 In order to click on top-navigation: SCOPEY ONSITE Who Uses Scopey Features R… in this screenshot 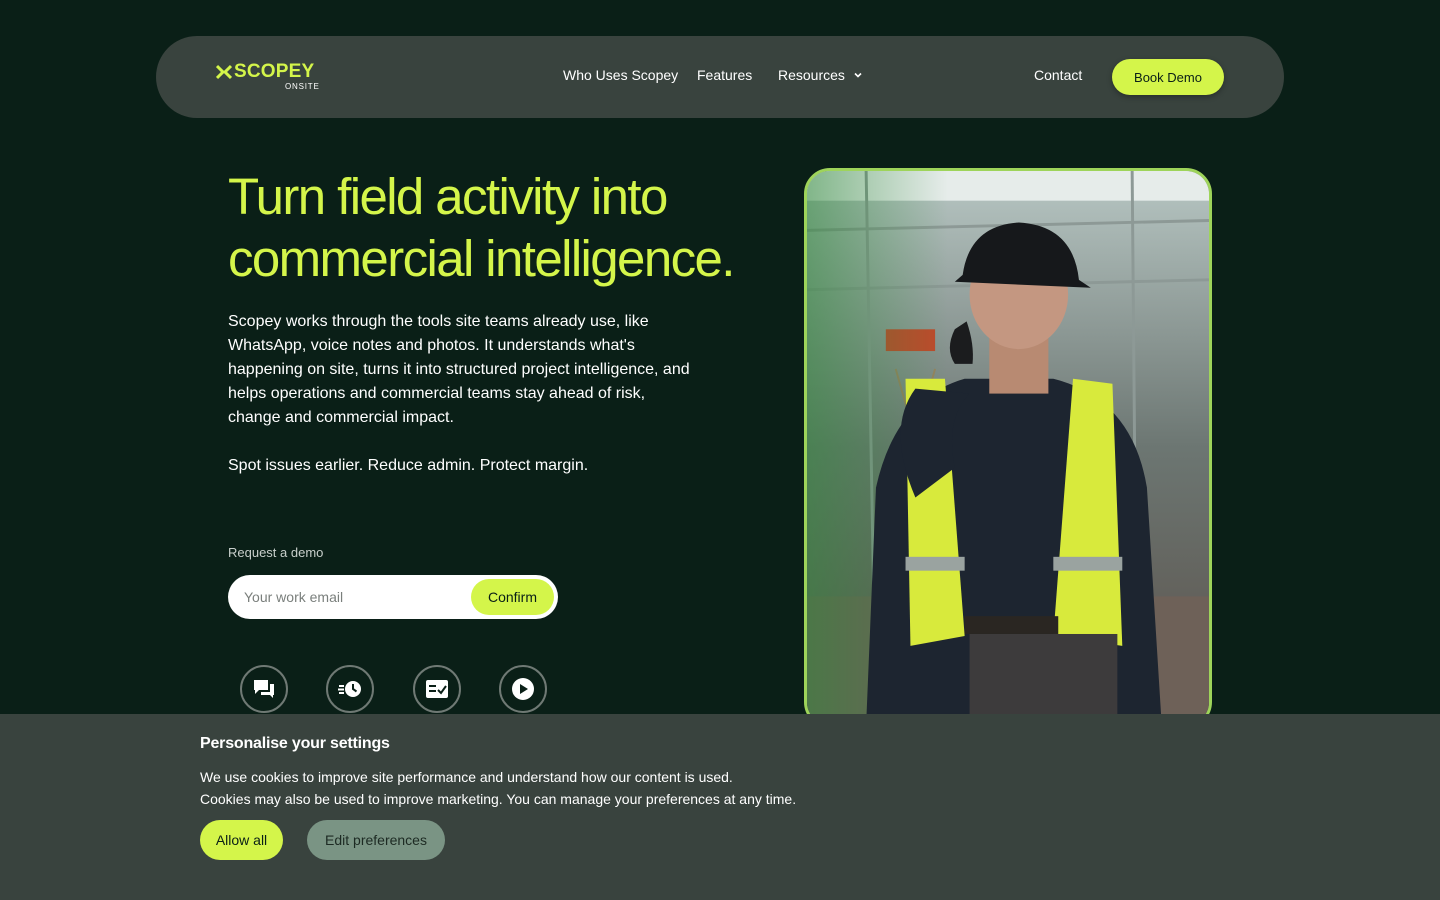, I will do `click(720, 77)`.